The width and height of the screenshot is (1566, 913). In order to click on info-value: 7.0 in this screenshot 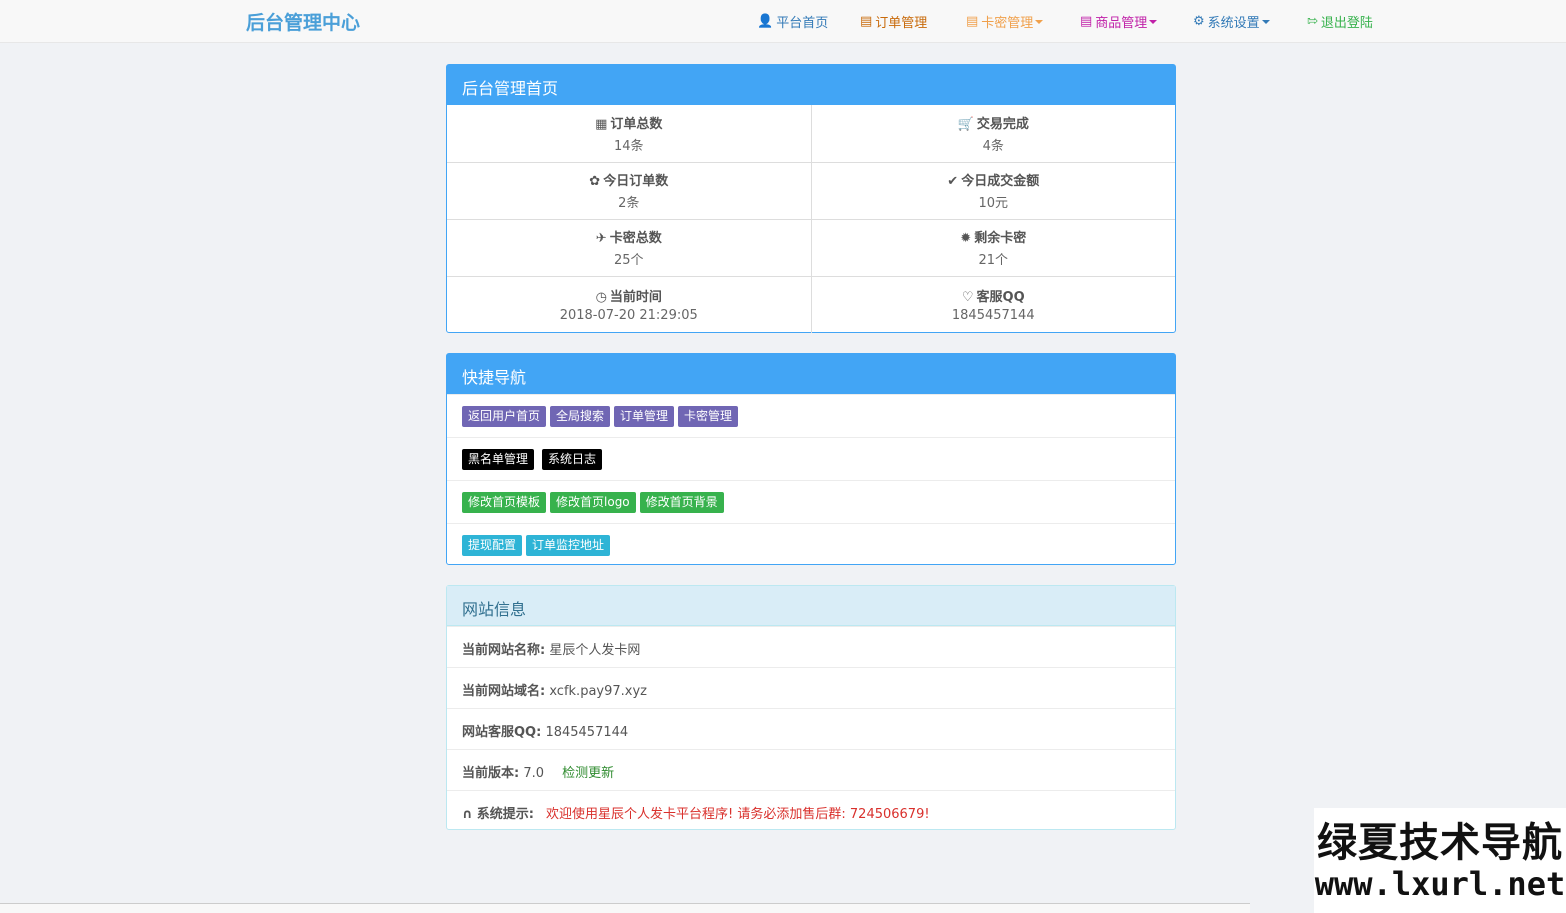, I will do `click(534, 773)`.